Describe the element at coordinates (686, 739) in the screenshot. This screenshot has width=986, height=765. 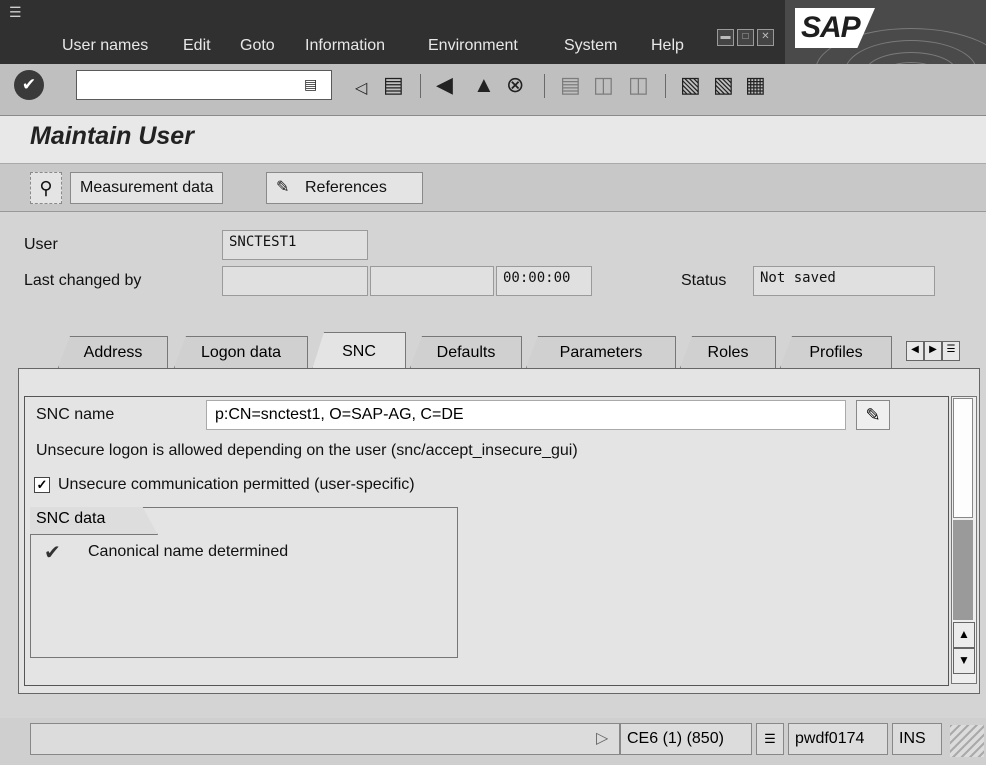
I see `system-info: CE6 (1) (850)` at that location.